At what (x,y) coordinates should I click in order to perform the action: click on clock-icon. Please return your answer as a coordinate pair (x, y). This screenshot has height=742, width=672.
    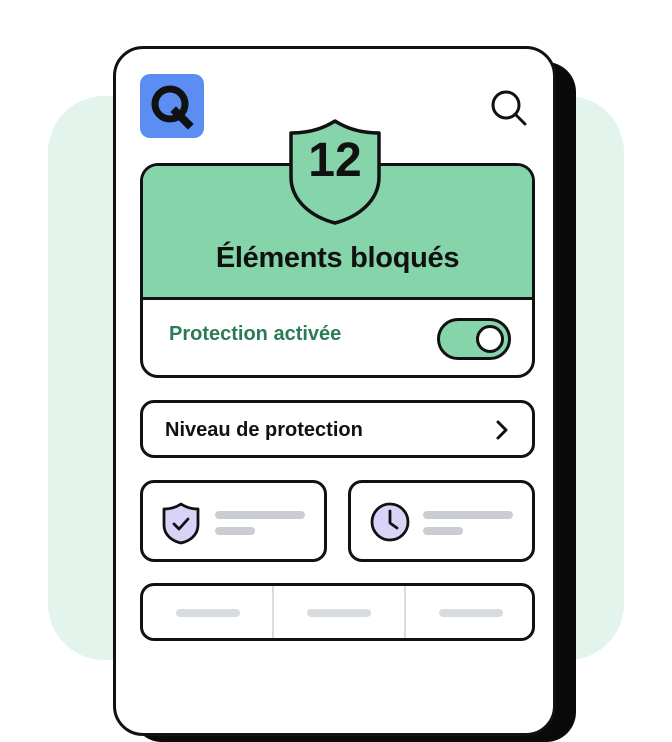
    Looking at the image, I should click on (390, 522).